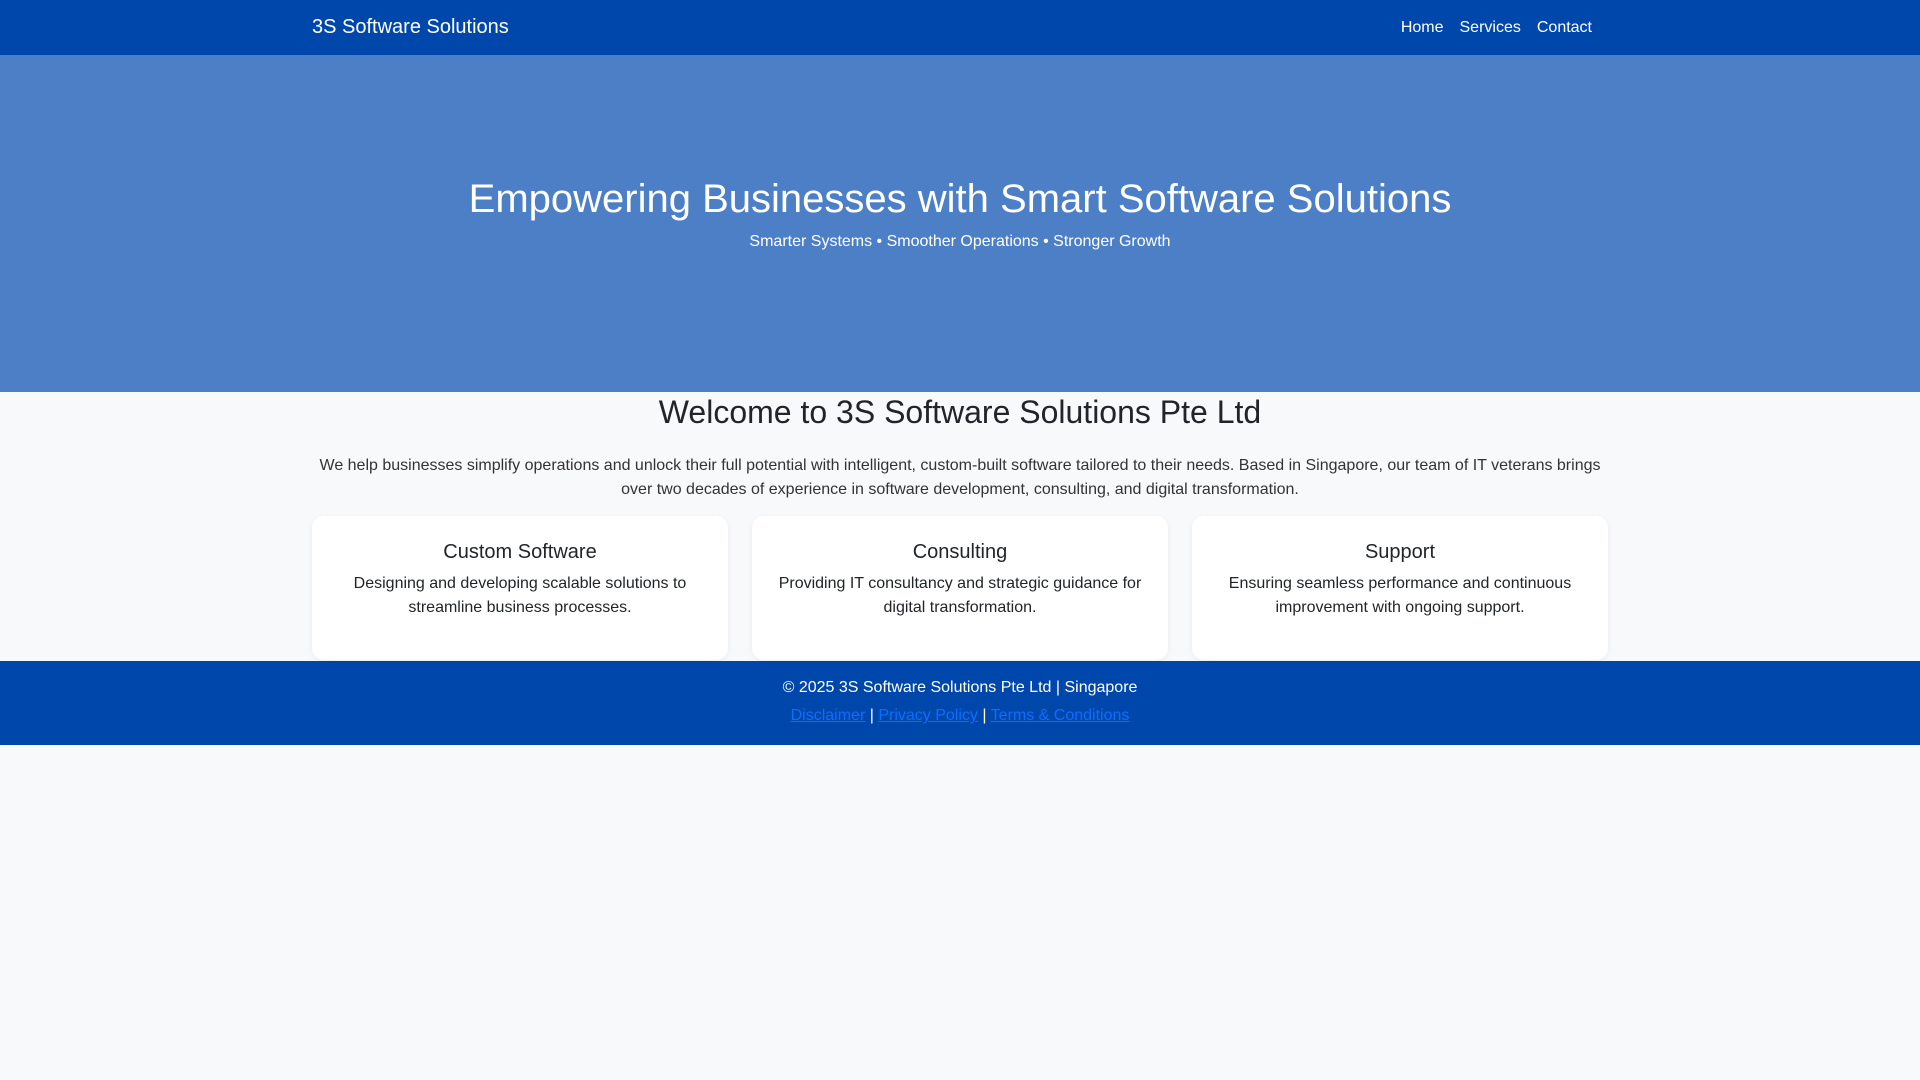  Describe the element at coordinates (960, 552) in the screenshot. I see `service-card-title: Consulting` at that location.